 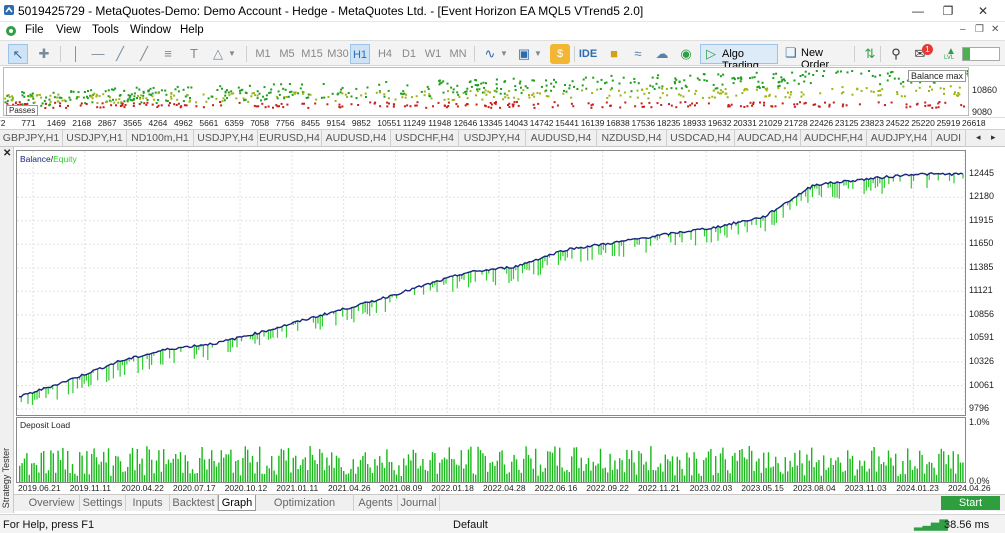 I want to click on symbol-tab: AUDCHF,H4, so click(x=834, y=138).